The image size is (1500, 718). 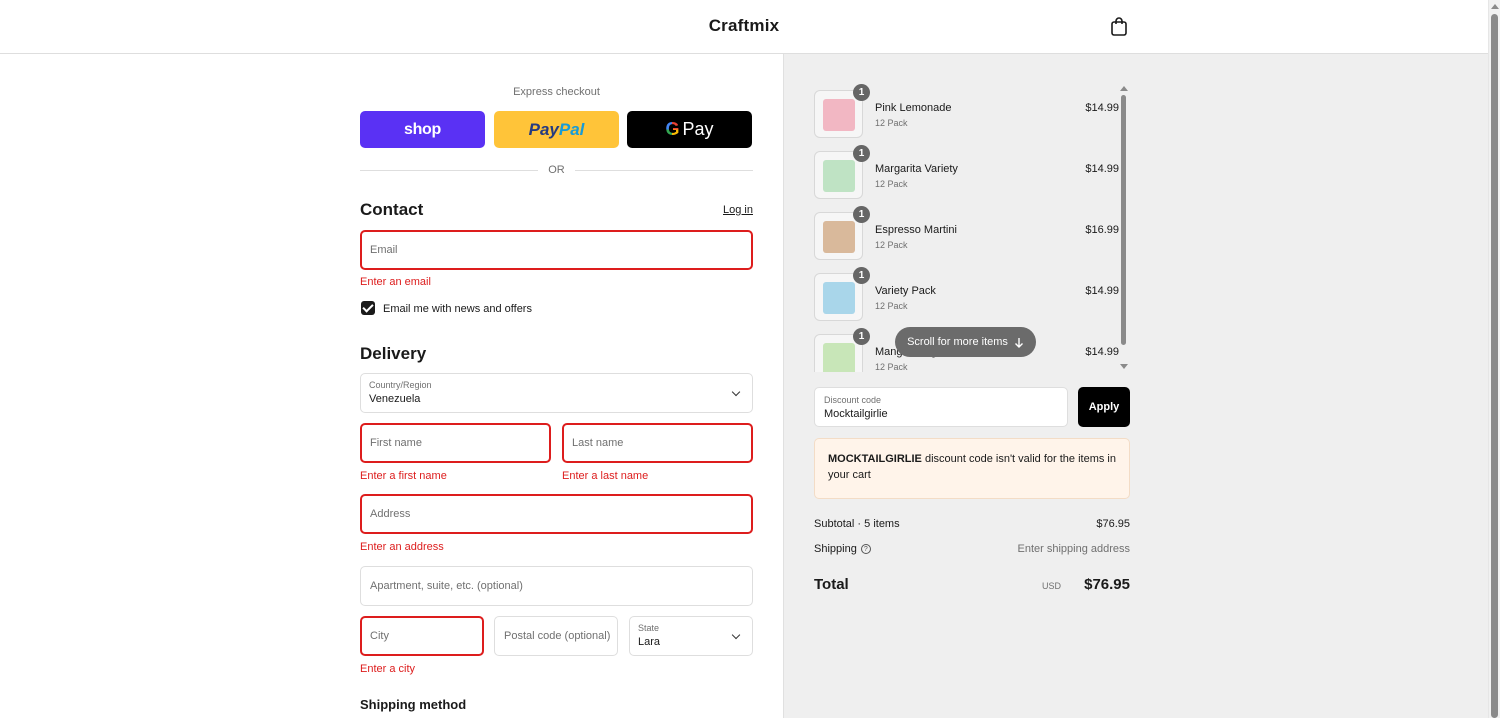 I want to click on google-pay-label: Pay, so click(x=698, y=129).